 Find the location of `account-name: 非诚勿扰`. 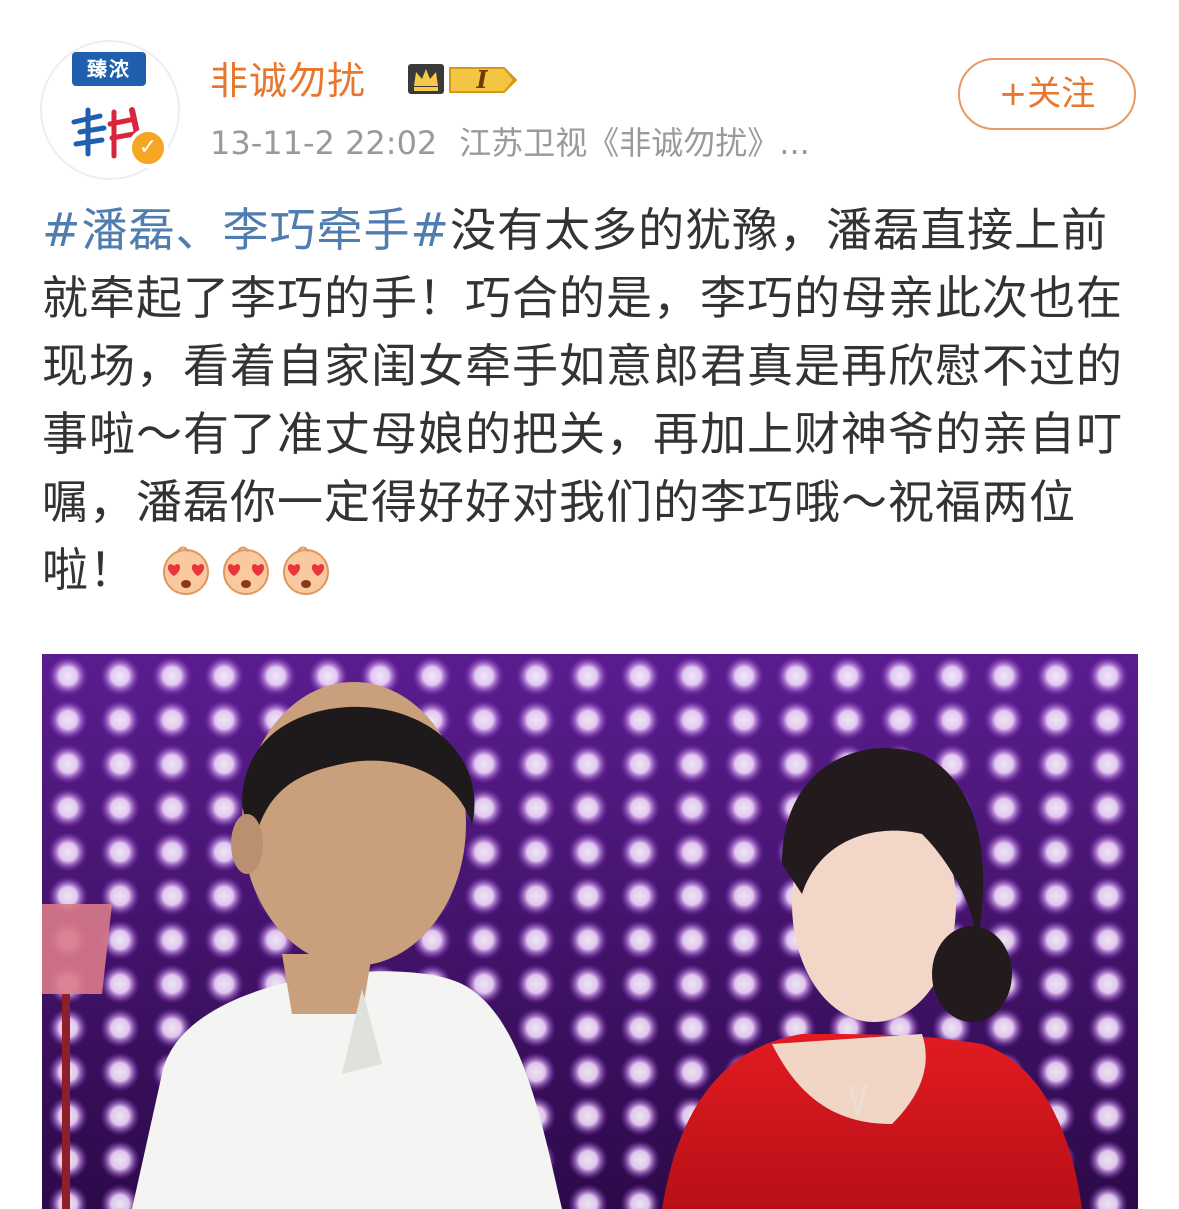

account-name: 非诚勿扰 is located at coordinates (288, 77).